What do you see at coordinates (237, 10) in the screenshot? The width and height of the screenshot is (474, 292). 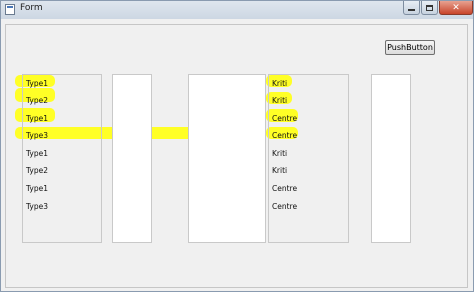 I see `title-bar: Form ✕` at bounding box center [237, 10].